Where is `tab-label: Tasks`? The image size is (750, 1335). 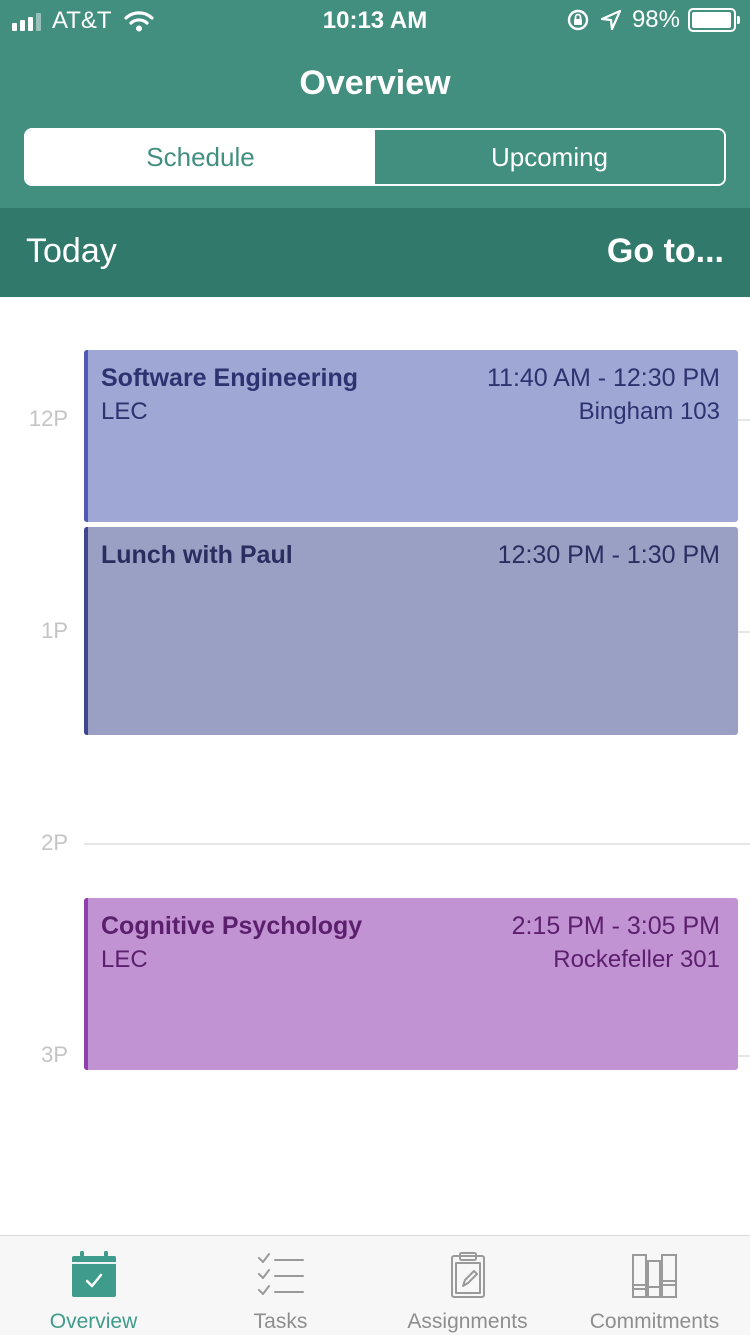 tab-label: Tasks is located at coordinates (280, 1321).